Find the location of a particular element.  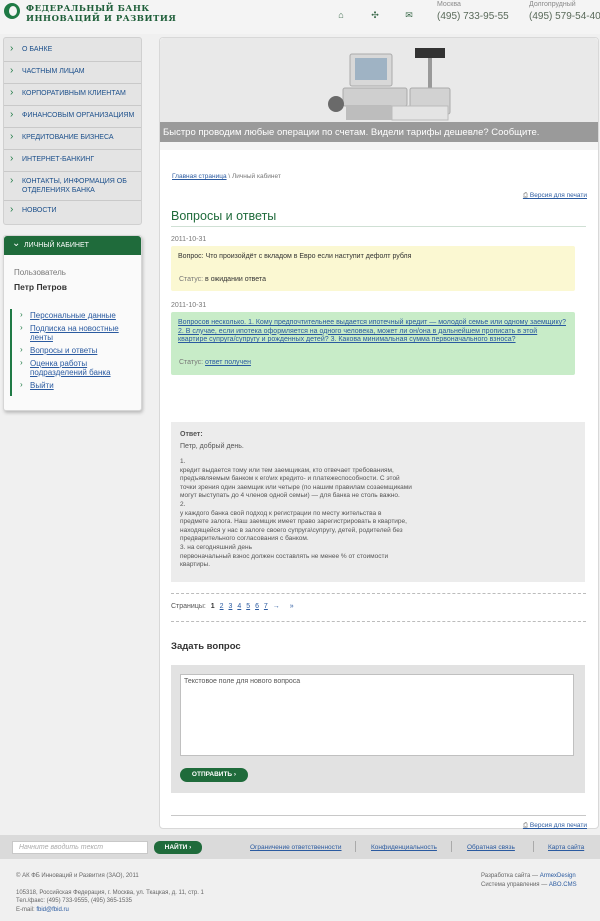

menu-item-news: НОВОСТИ is located at coordinates (72, 211).